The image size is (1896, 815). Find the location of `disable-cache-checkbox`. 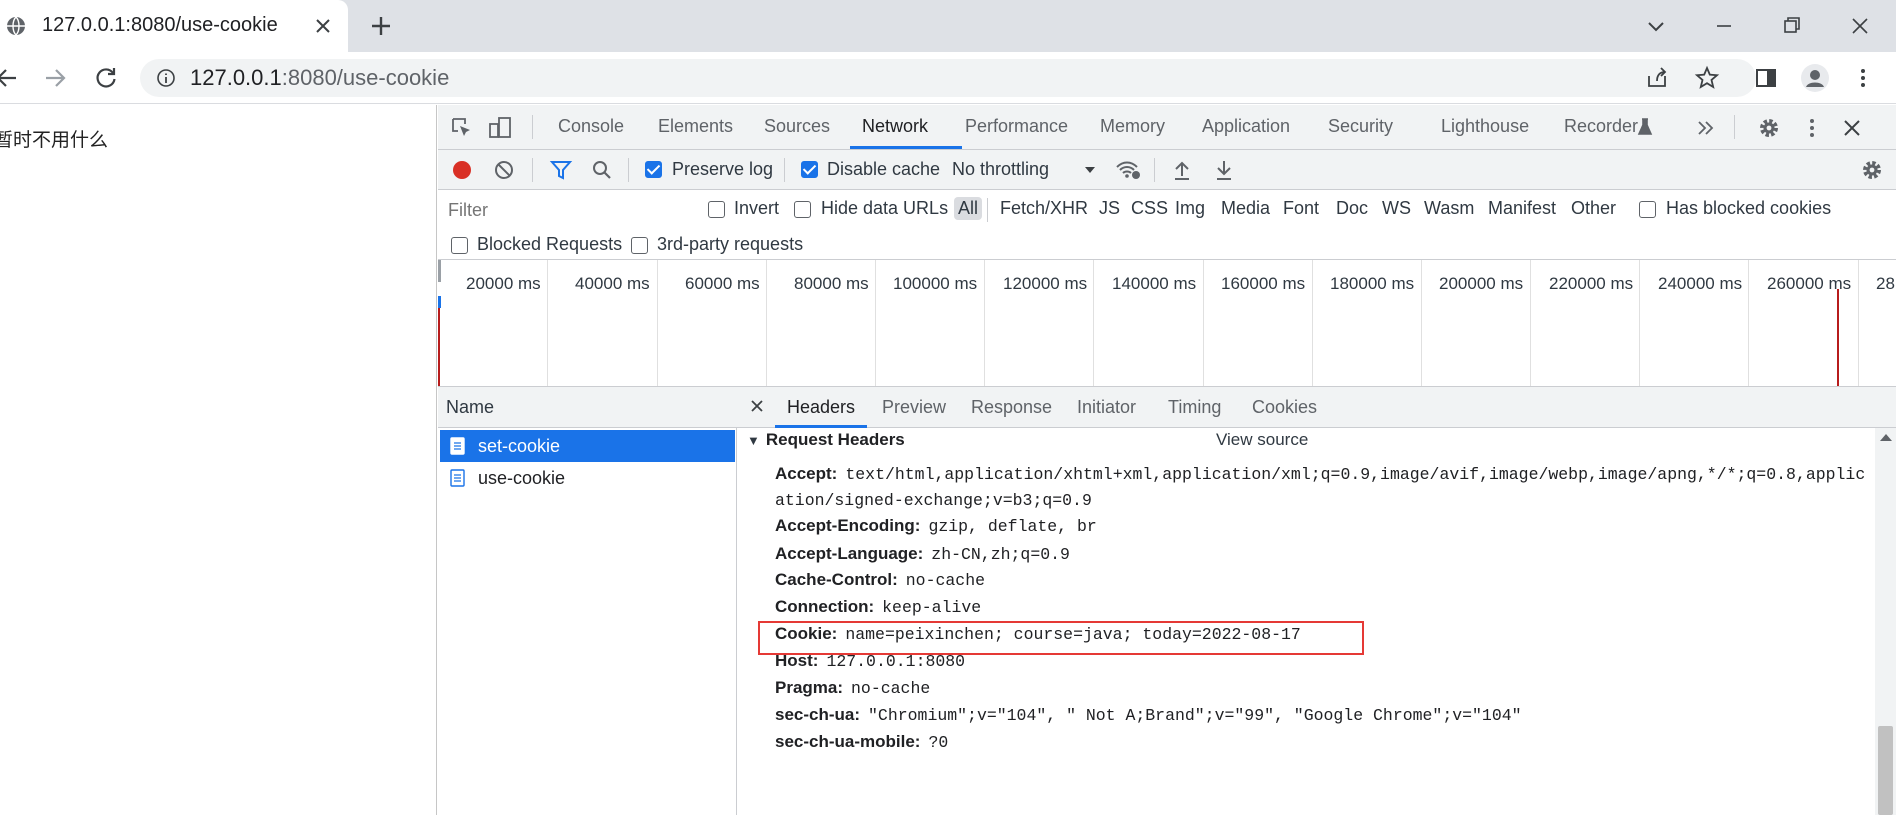

disable-cache-checkbox is located at coordinates (809, 169).